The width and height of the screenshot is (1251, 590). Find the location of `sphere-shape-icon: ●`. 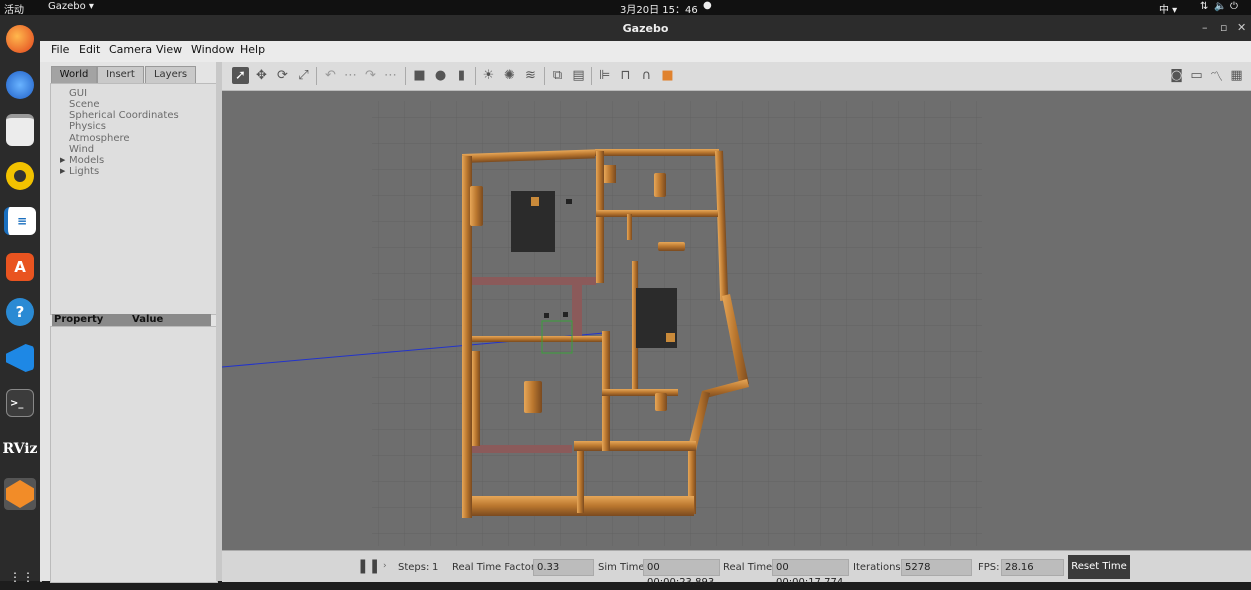

sphere-shape-icon: ● is located at coordinates (440, 75).